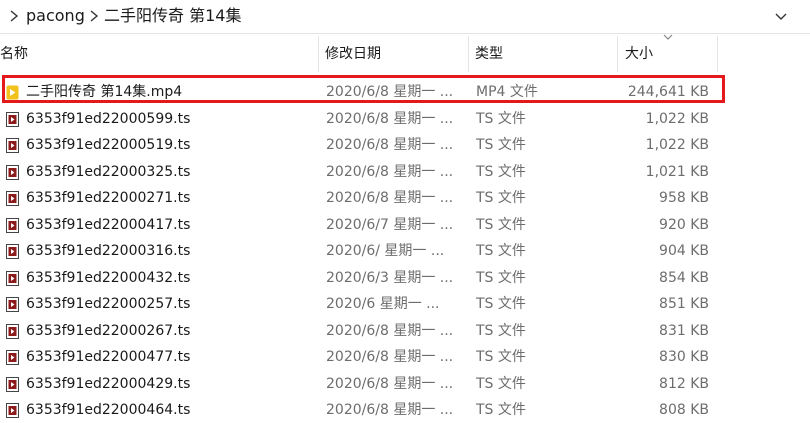 The width and height of the screenshot is (810, 423). Describe the element at coordinates (405, 17) in the screenshot. I see `breadcrumb: pacong 二手阳传奇 第14集` at that location.